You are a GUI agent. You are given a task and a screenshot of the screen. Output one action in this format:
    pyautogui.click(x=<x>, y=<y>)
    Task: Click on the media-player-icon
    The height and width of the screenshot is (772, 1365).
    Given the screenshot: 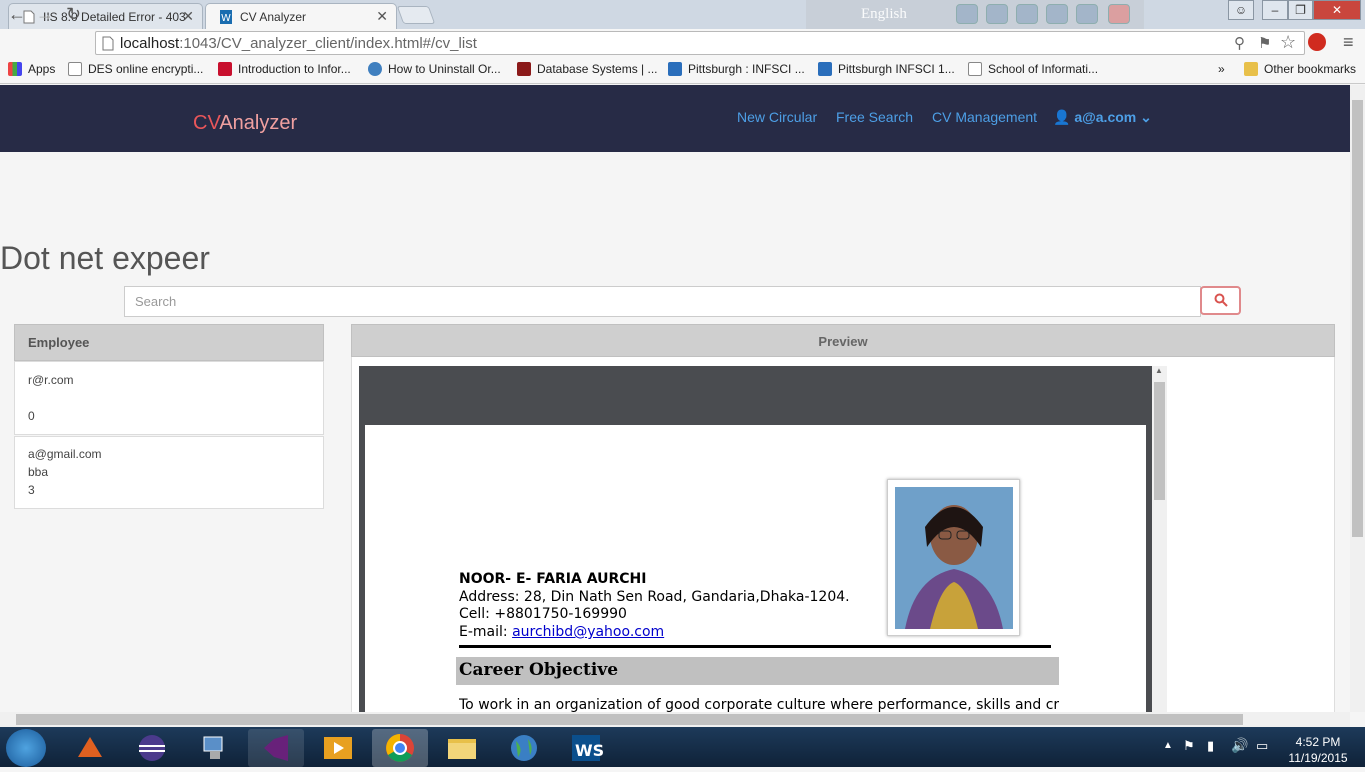 What is the action you would take?
    pyautogui.click(x=338, y=748)
    